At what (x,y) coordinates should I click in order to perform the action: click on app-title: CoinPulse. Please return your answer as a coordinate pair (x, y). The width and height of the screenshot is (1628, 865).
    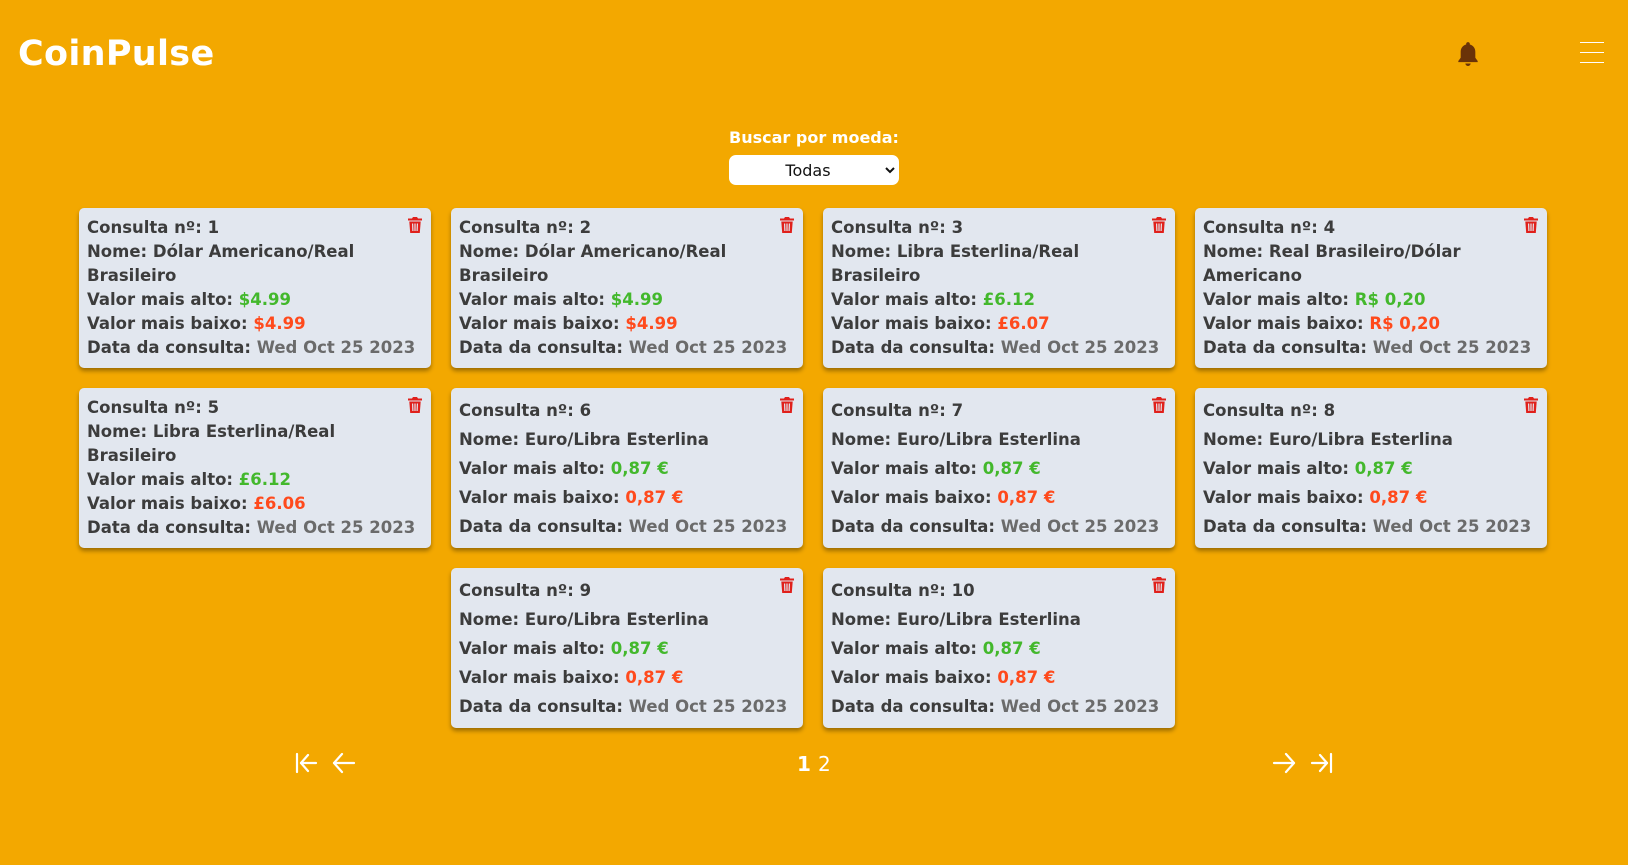
    Looking at the image, I should click on (116, 54).